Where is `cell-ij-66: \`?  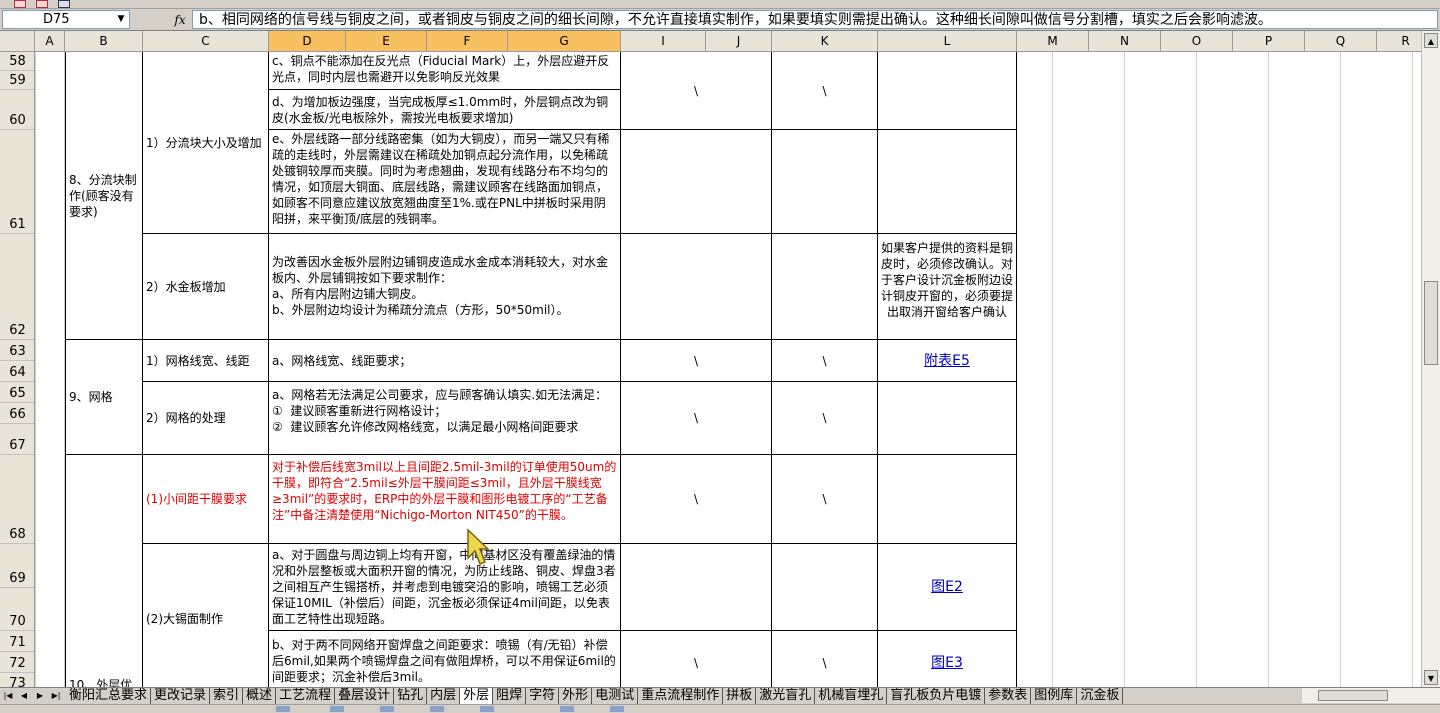 cell-ij-66: \ is located at coordinates (696, 418).